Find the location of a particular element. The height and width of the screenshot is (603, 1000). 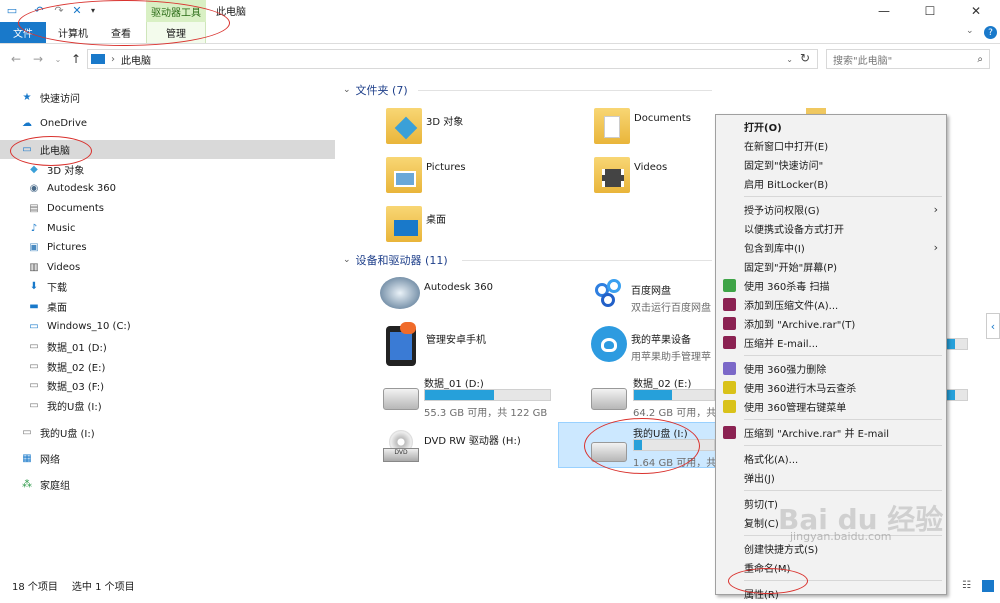

nav-downloads: ⬇ 下载 is located at coordinates (47, 286).